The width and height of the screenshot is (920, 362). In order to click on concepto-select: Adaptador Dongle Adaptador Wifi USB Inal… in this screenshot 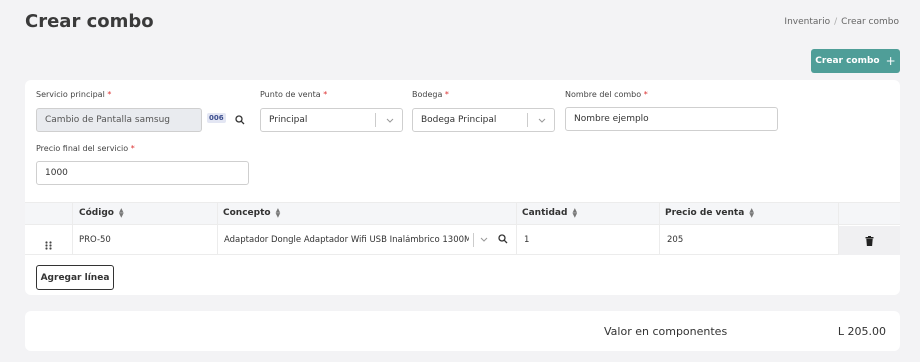, I will do `click(367, 240)`.